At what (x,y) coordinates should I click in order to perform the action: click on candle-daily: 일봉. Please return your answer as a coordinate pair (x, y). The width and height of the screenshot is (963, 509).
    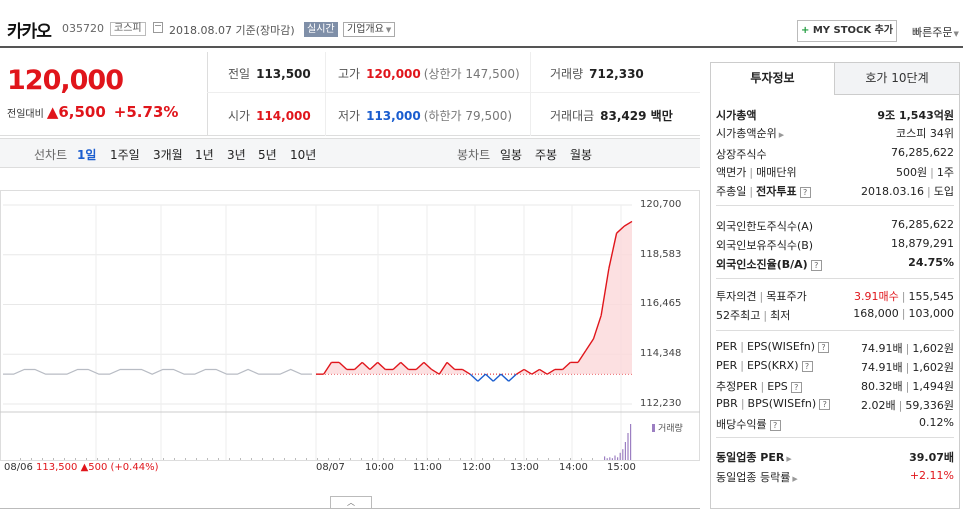
    Looking at the image, I should click on (511, 154).